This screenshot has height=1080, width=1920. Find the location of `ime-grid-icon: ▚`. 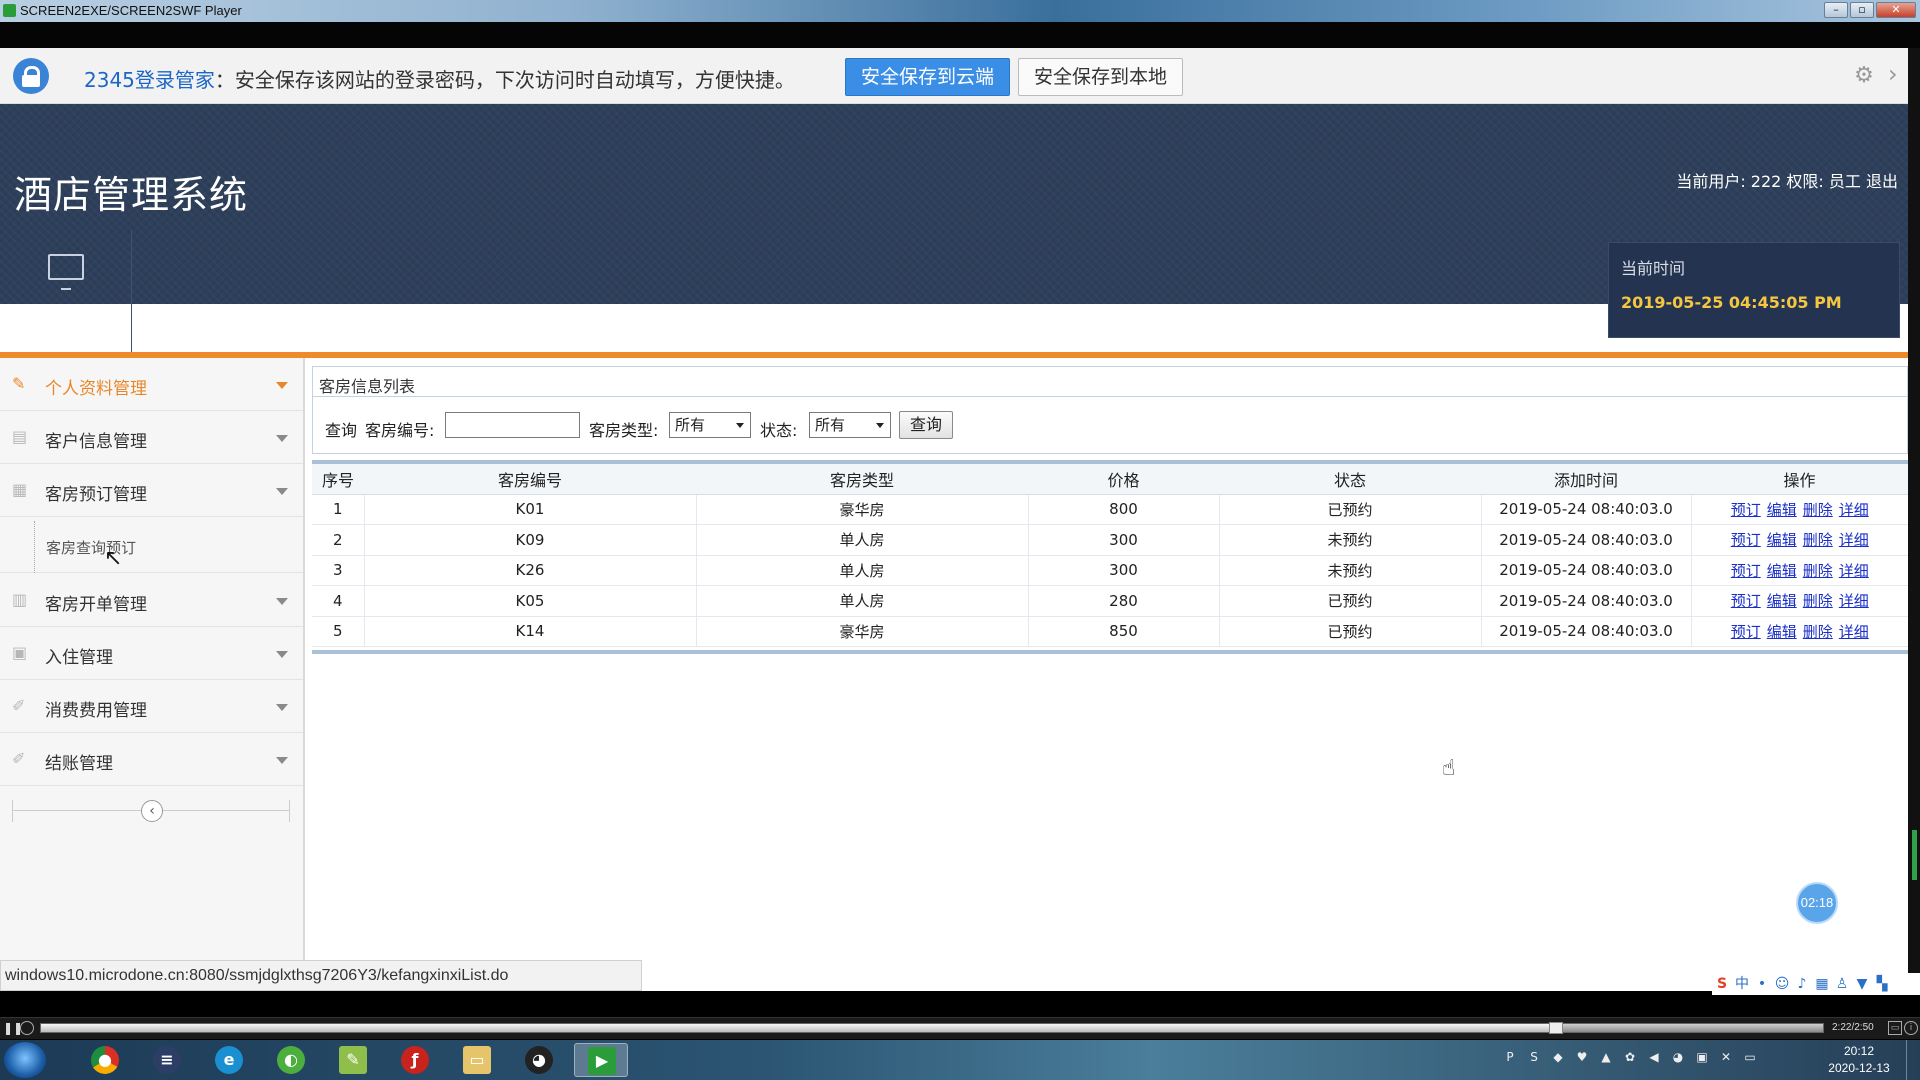

ime-grid-icon: ▚ is located at coordinates (1882, 984).